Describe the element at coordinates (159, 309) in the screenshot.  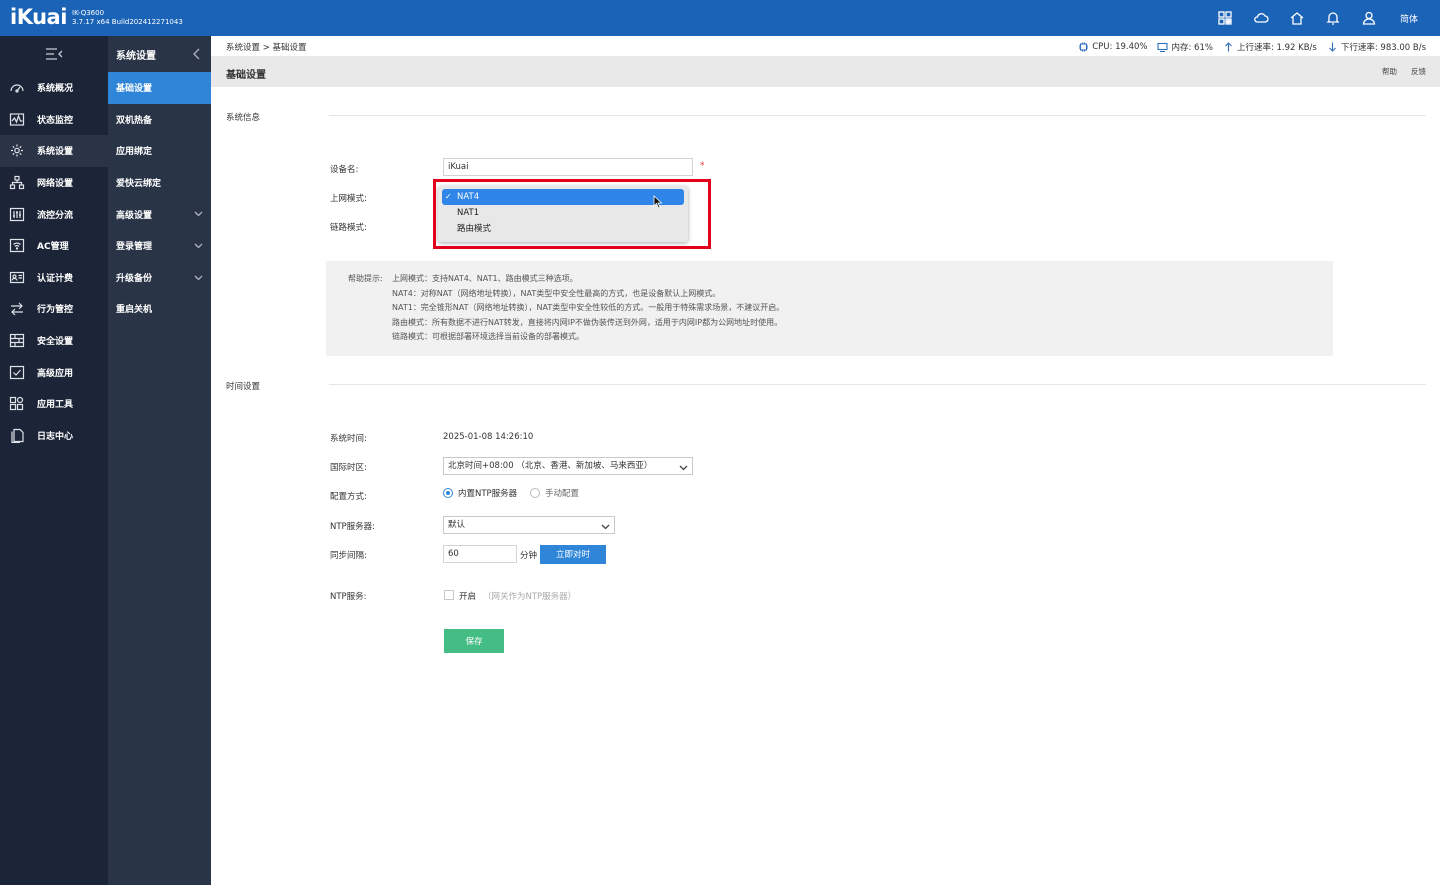
I see `subnav-item-7: 重启关机` at that location.